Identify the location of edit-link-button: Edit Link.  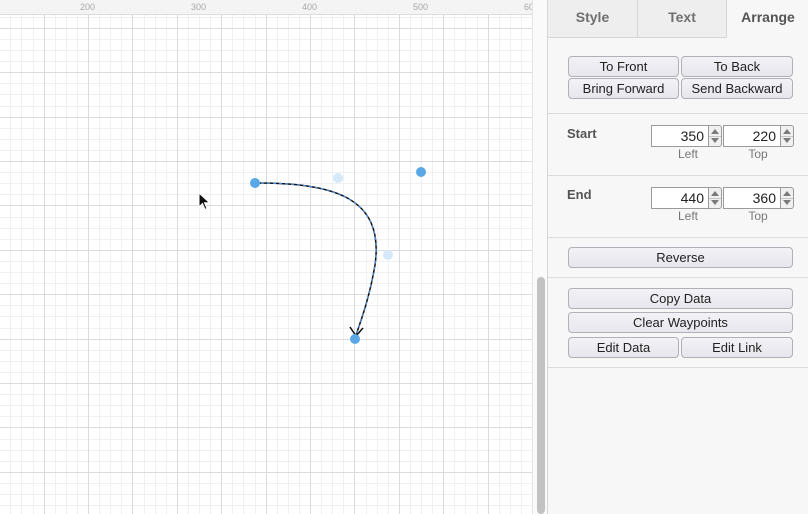
(737, 347).